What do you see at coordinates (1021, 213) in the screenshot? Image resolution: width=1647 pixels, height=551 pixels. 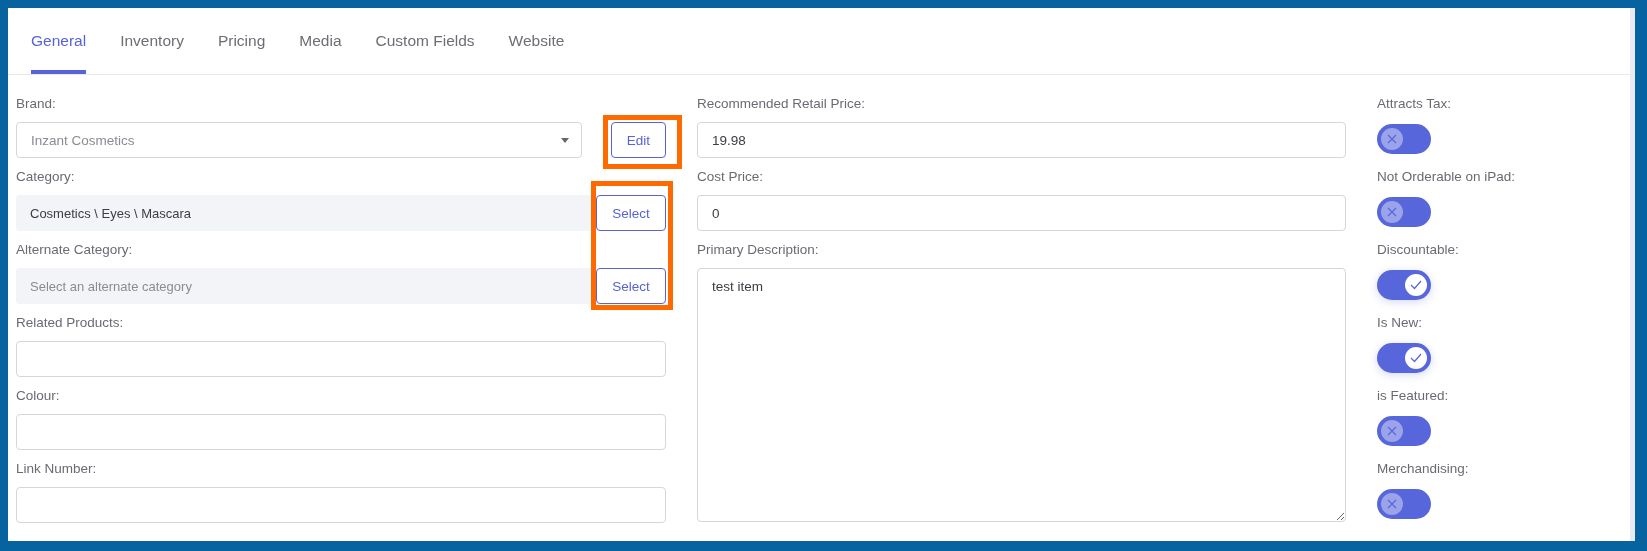 I see `input-field: 0` at bounding box center [1021, 213].